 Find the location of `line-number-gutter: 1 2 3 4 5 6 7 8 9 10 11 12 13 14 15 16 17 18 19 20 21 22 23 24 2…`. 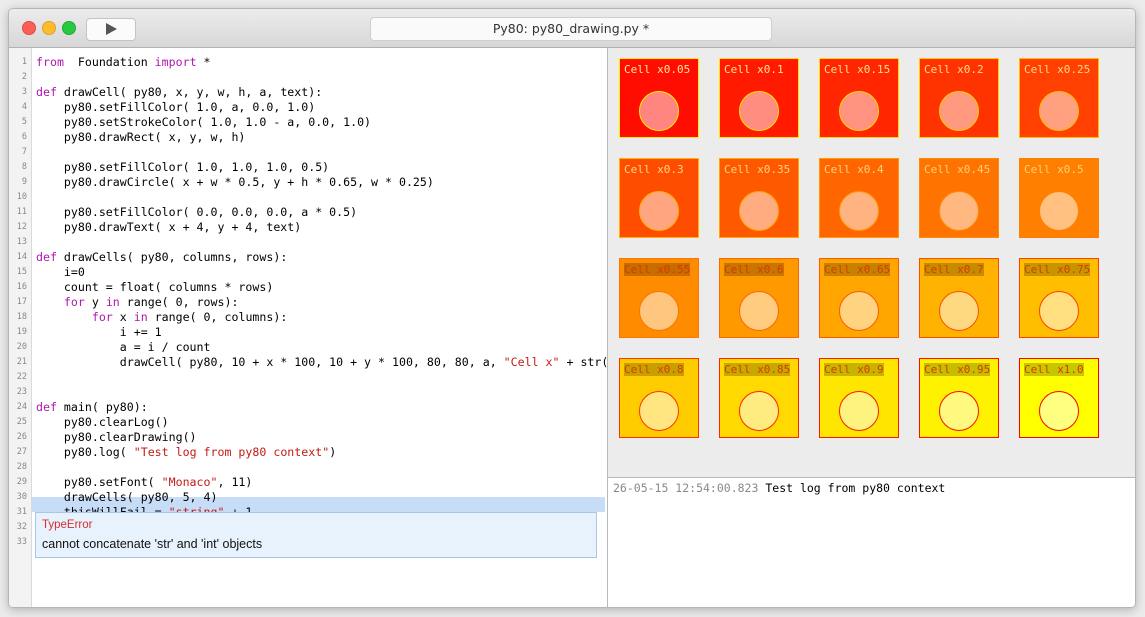

line-number-gutter: 1 2 3 4 5 6 7 8 9 10 11 12 13 14 15 16 17 18 19 20 21 22 23 24 2… is located at coordinates (20, 327).